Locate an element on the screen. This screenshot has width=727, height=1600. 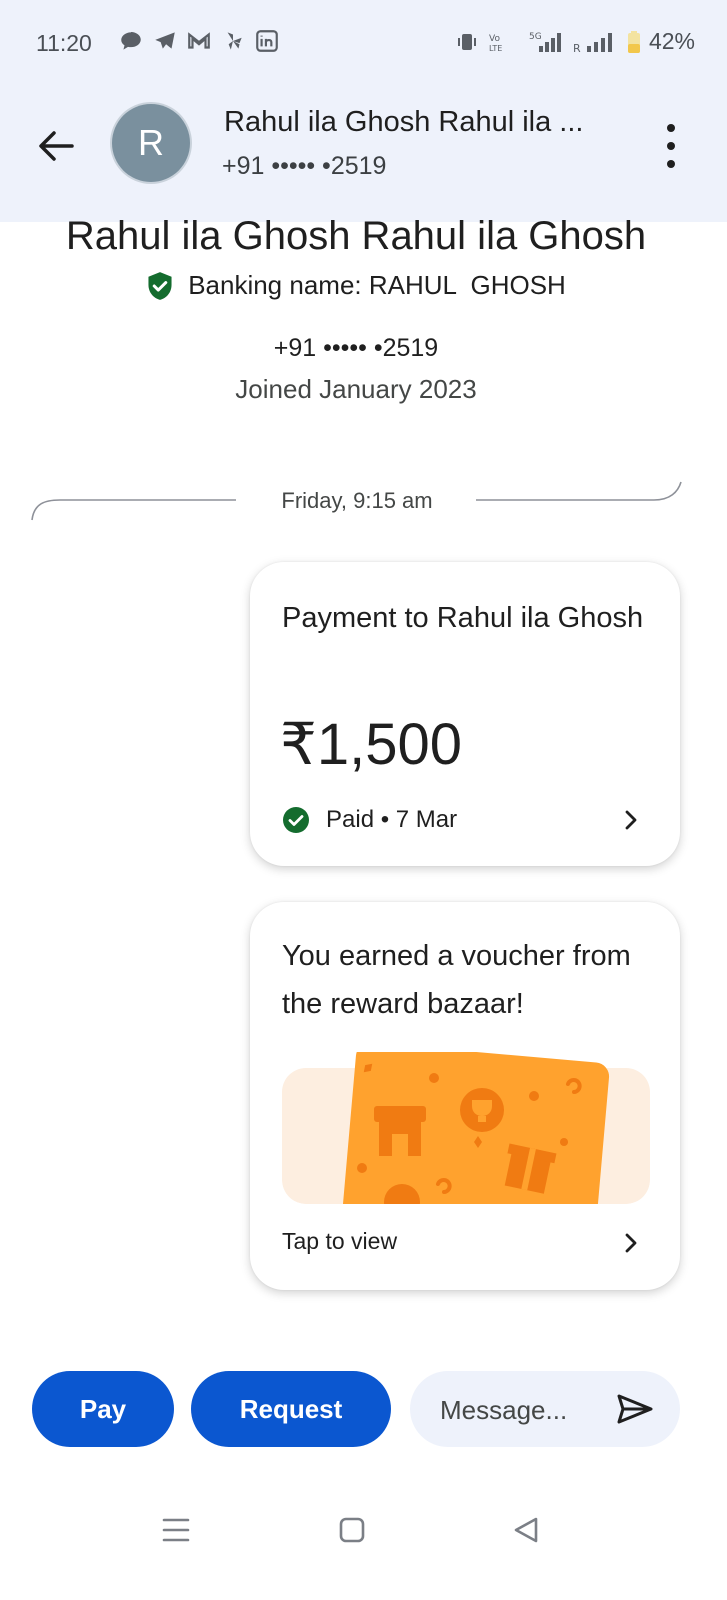
send-icon is located at coordinates (635, 1409).